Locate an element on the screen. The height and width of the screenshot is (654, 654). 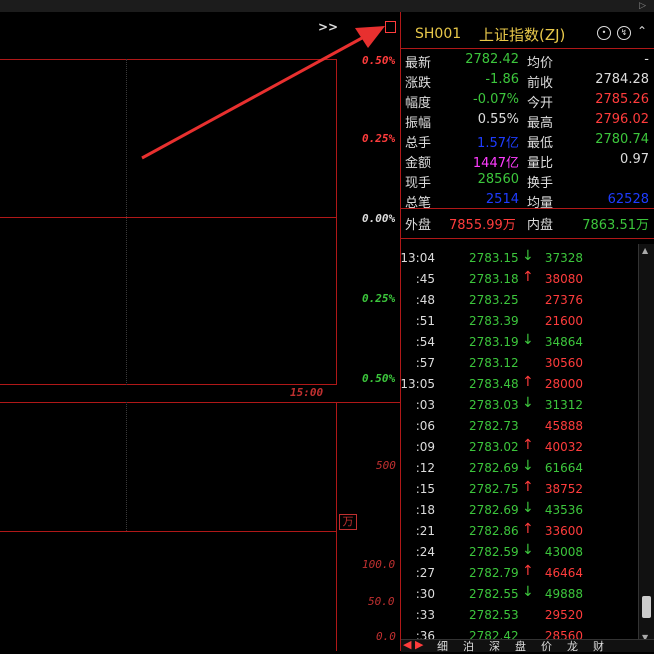
tab-item: 盘 is located at coordinates (520, 646).